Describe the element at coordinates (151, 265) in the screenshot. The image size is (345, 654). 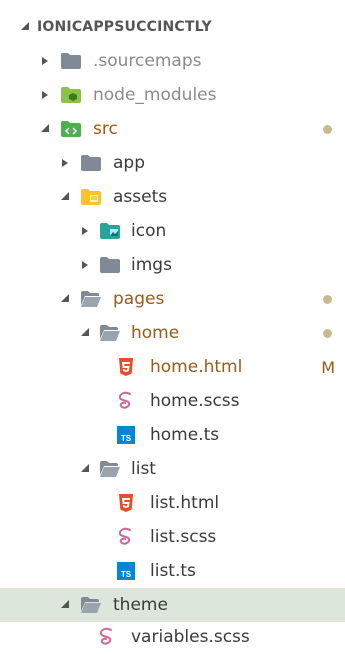
I see `tree-item-label: imgs` at that location.